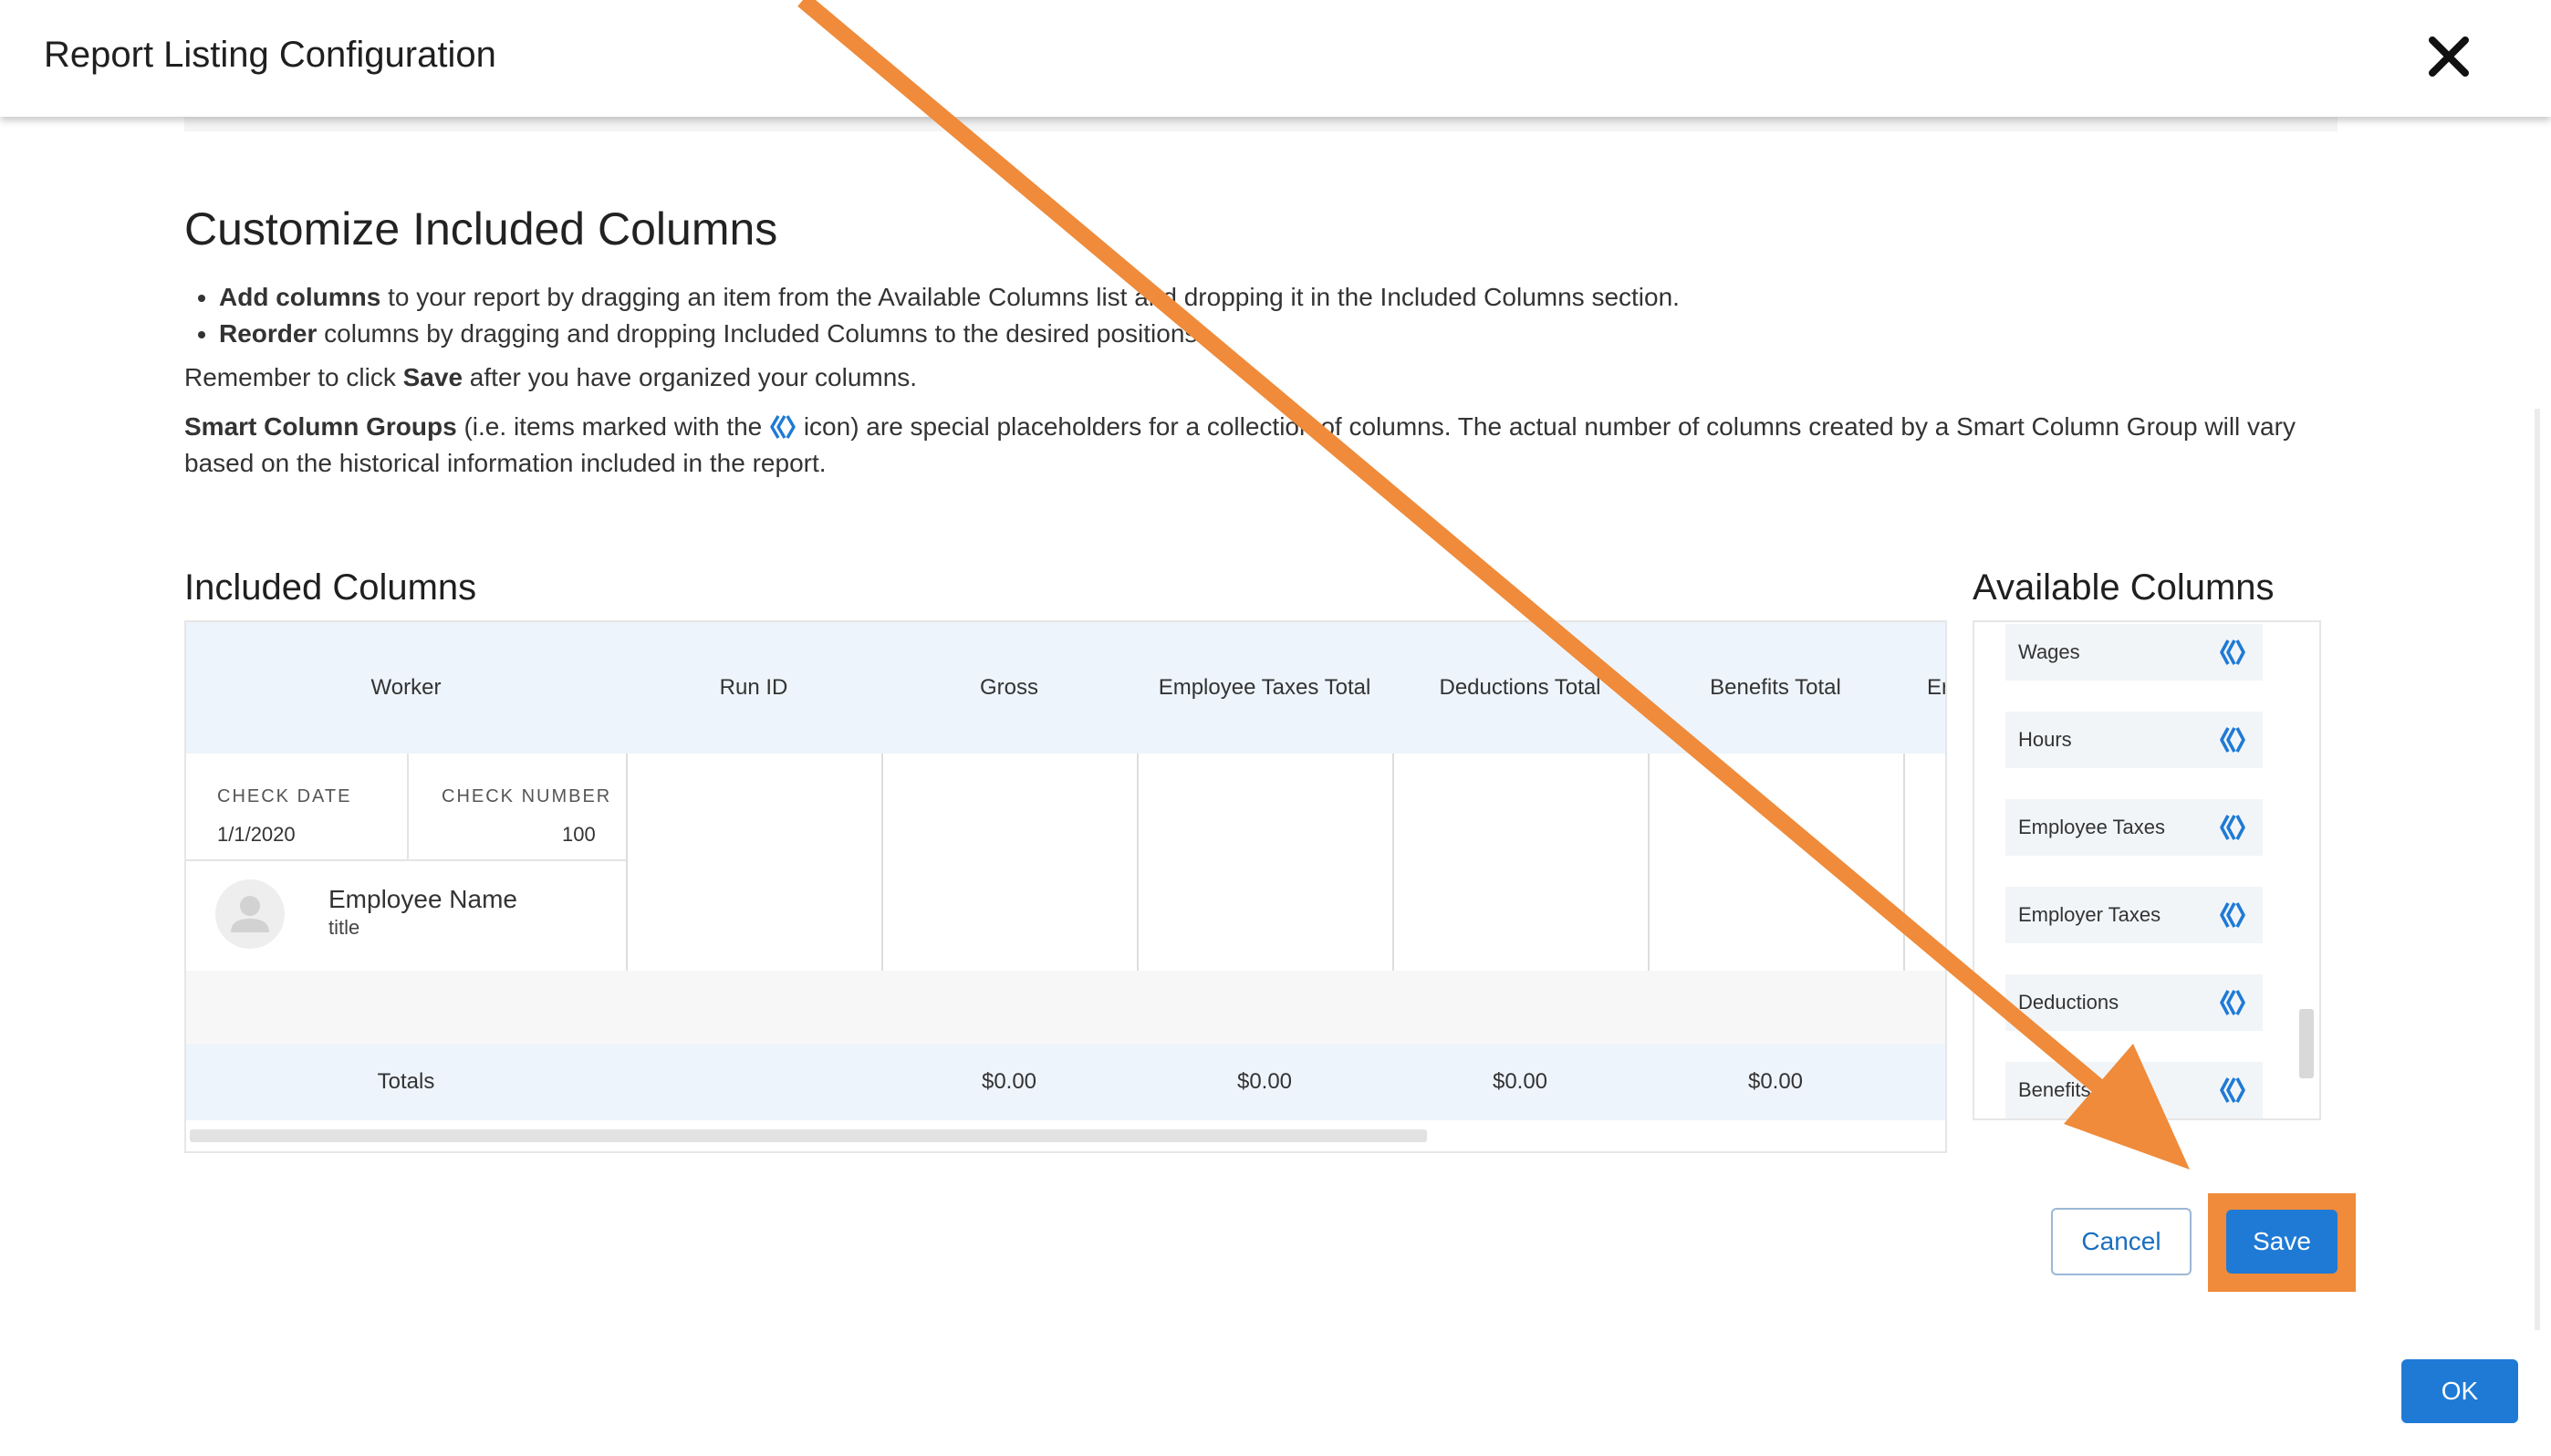 The image size is (2551, 1456). I want to click on total-gross: $0.00, so click(1009, 1082).